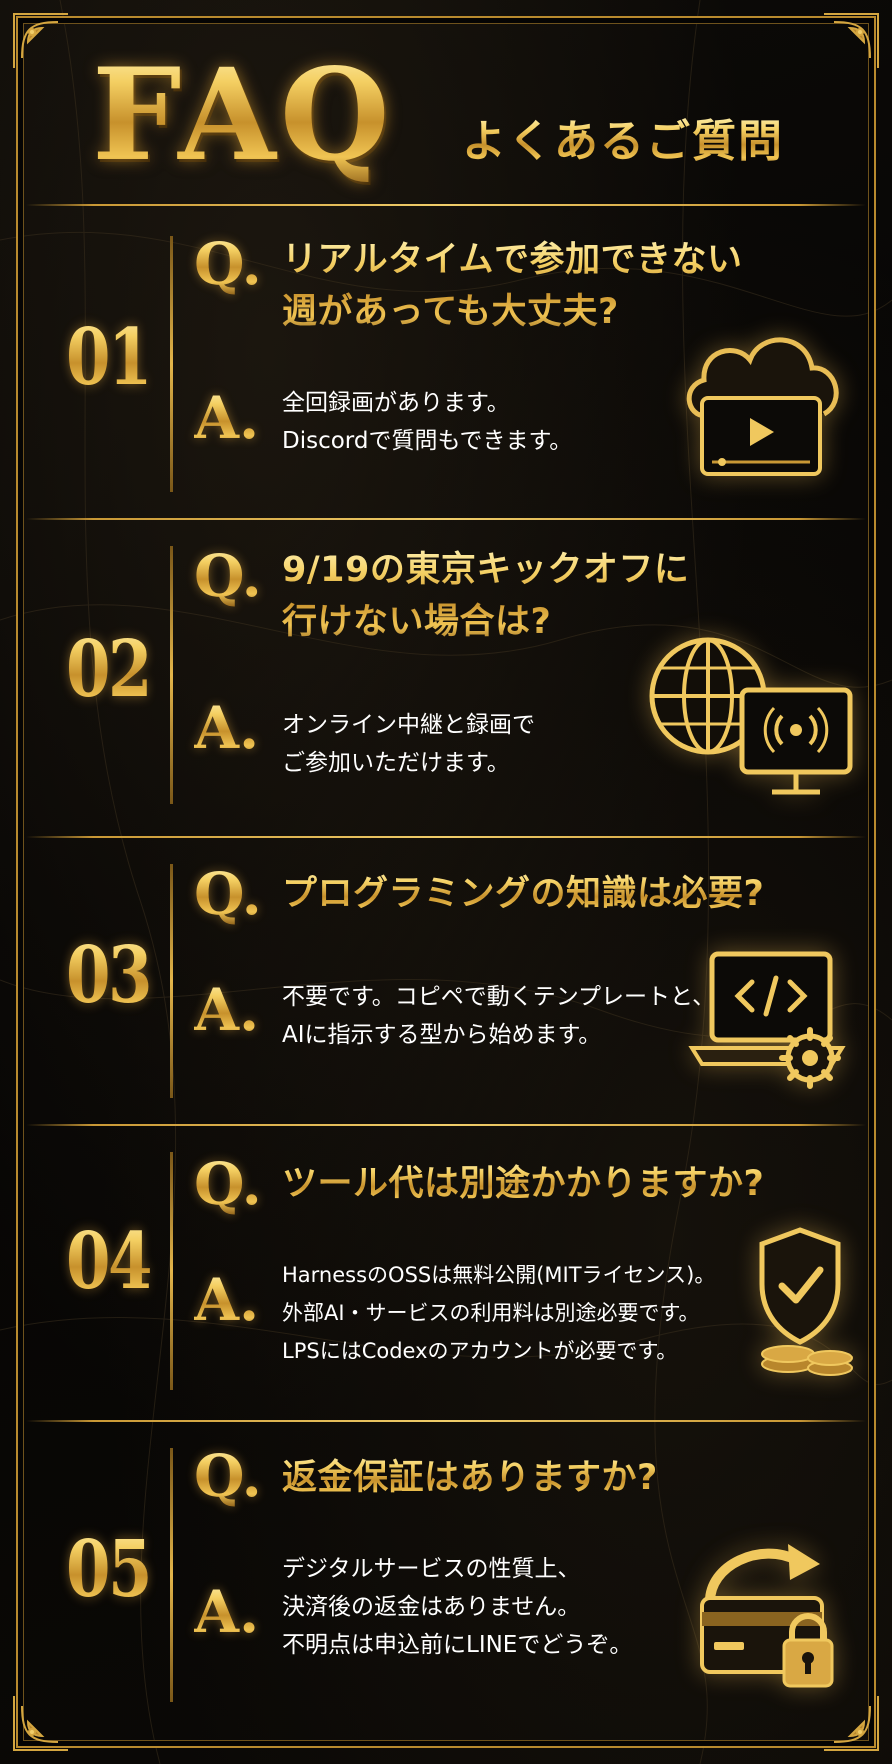 The width and height of the screenshot is (892, 1764). Describe the element at coordinates (512, 286) in the screenshot. I see `faq-question: リアルタイムで参加できない 週があっても大丈夫?` at that location.